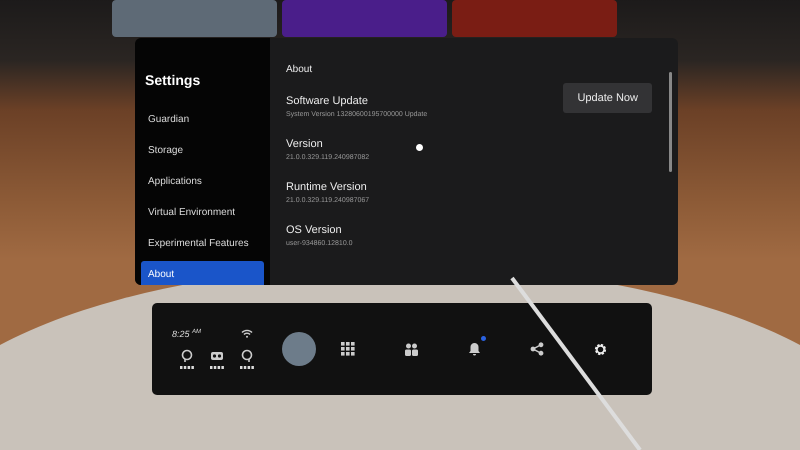  I want to click on sidebar-item: Virtual Environment, so click(202, 212).